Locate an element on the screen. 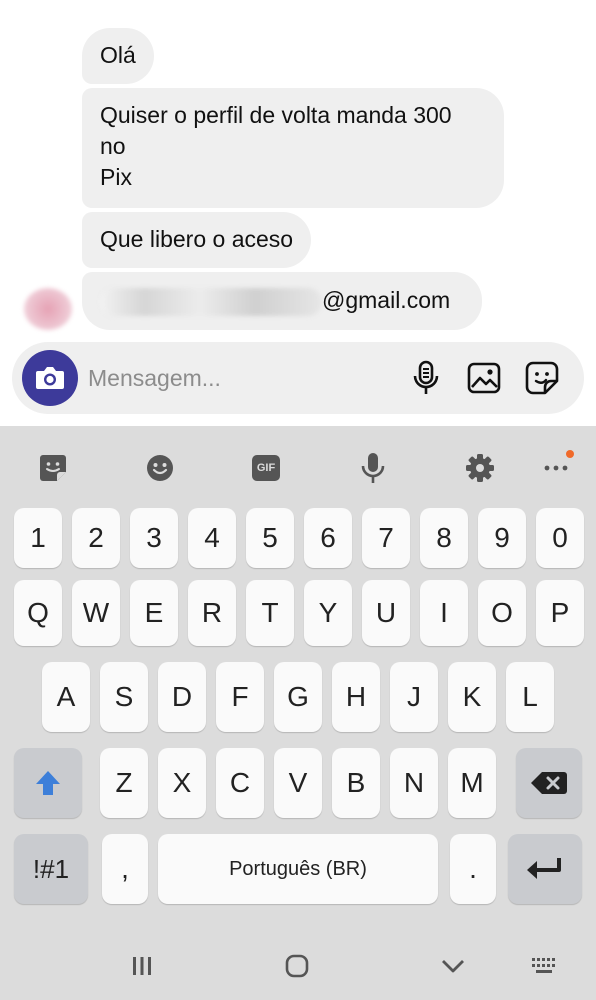  message-composer is located at coordinates (298, 378).